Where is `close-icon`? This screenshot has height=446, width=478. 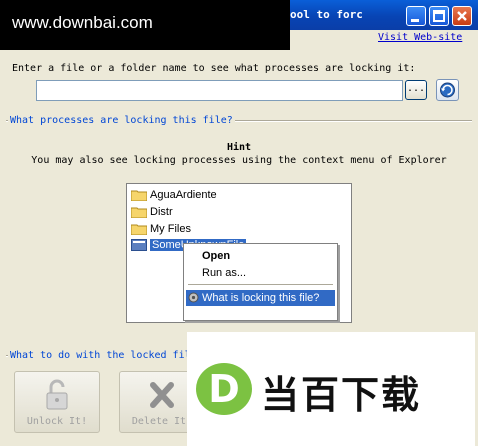
close-icon is located at coordinates (462, 16).